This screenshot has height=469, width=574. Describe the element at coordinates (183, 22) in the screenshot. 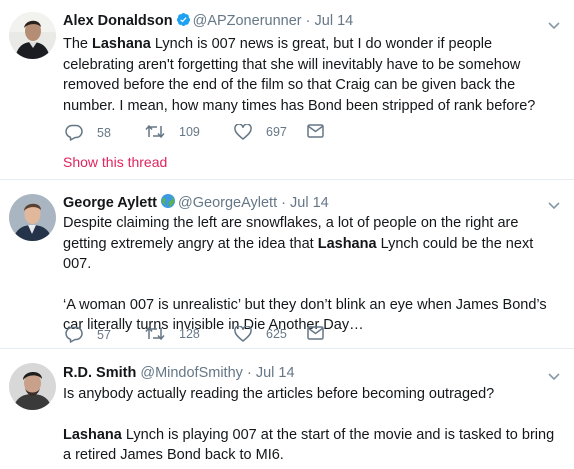

I see `verified-icon` at that location.